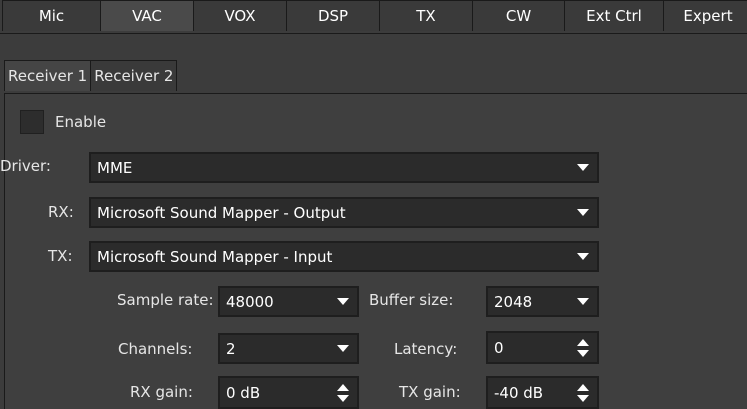  I want to click on rx-gain-label: RX gain:, so click(161, 392).